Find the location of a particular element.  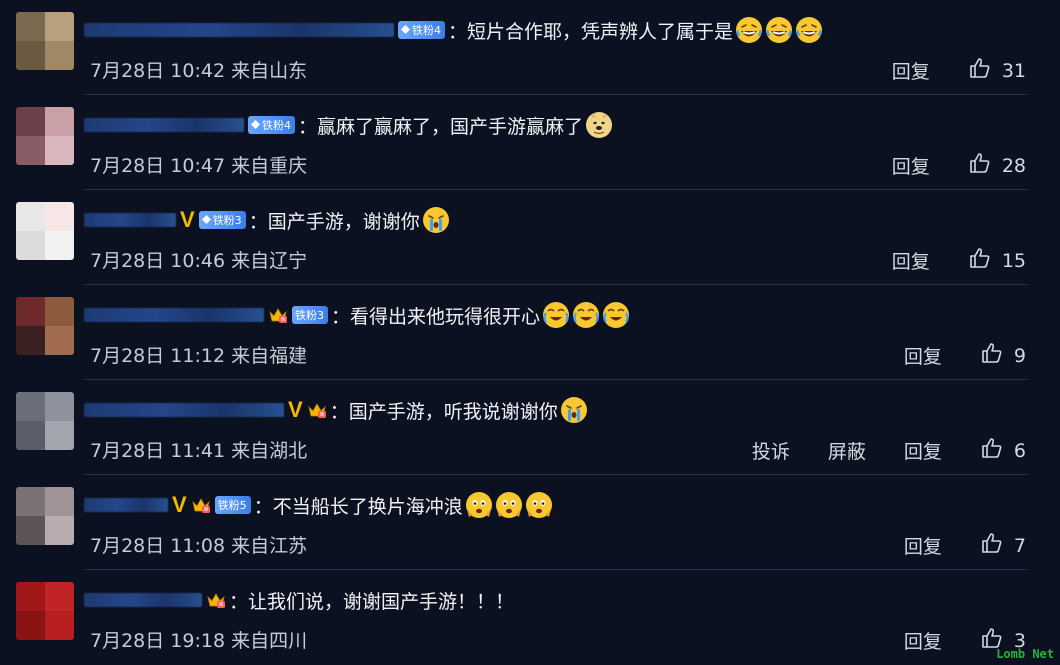

comment-actions: 回复 31 is located at coordinates (940, 70).